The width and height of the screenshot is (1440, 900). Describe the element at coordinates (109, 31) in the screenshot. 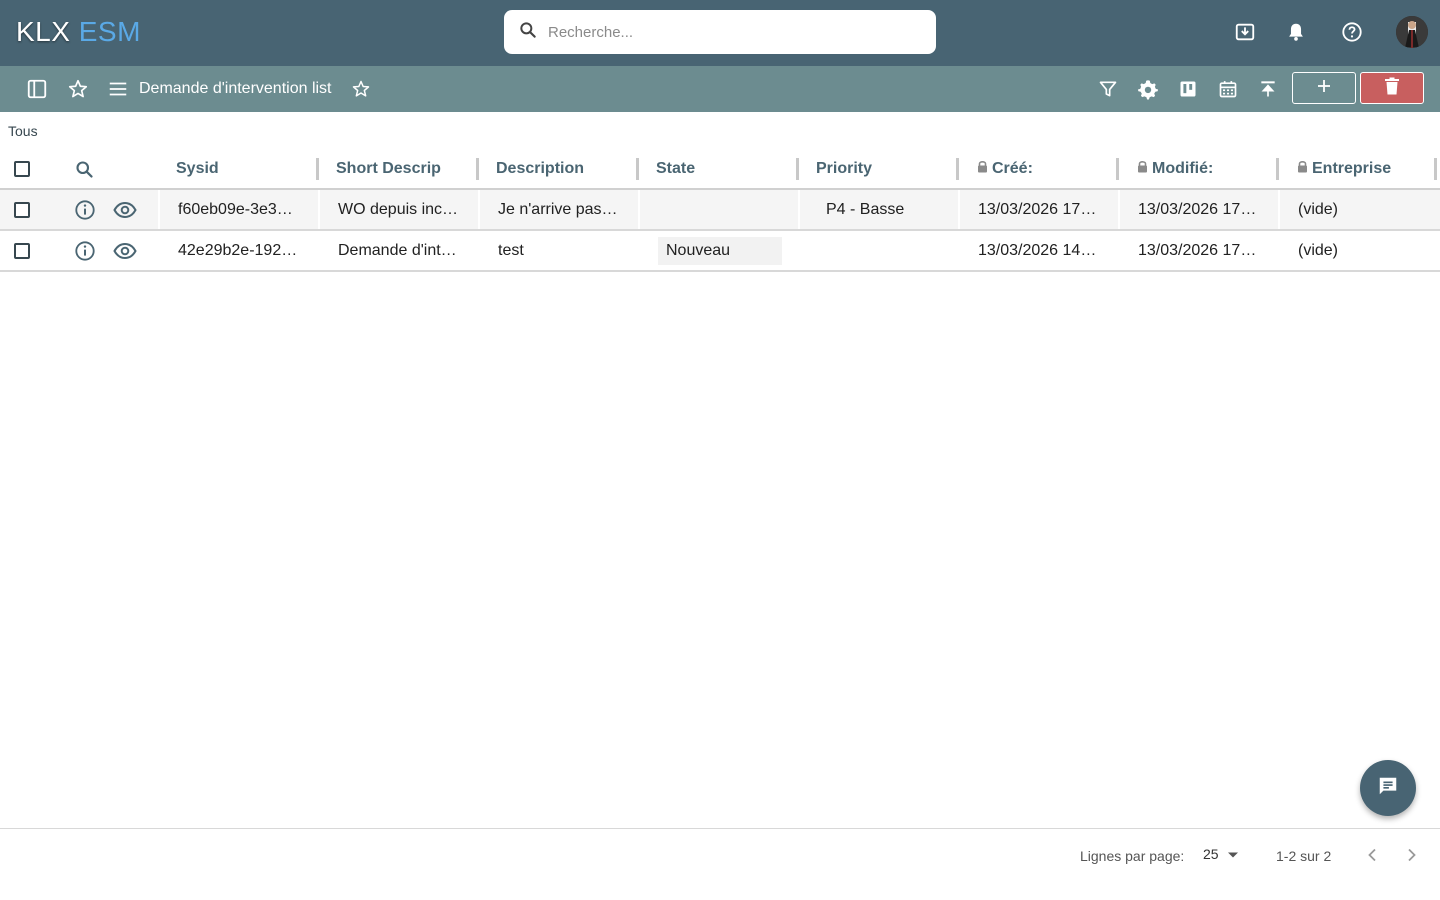

I see `logo-esm: ESM` at that location.